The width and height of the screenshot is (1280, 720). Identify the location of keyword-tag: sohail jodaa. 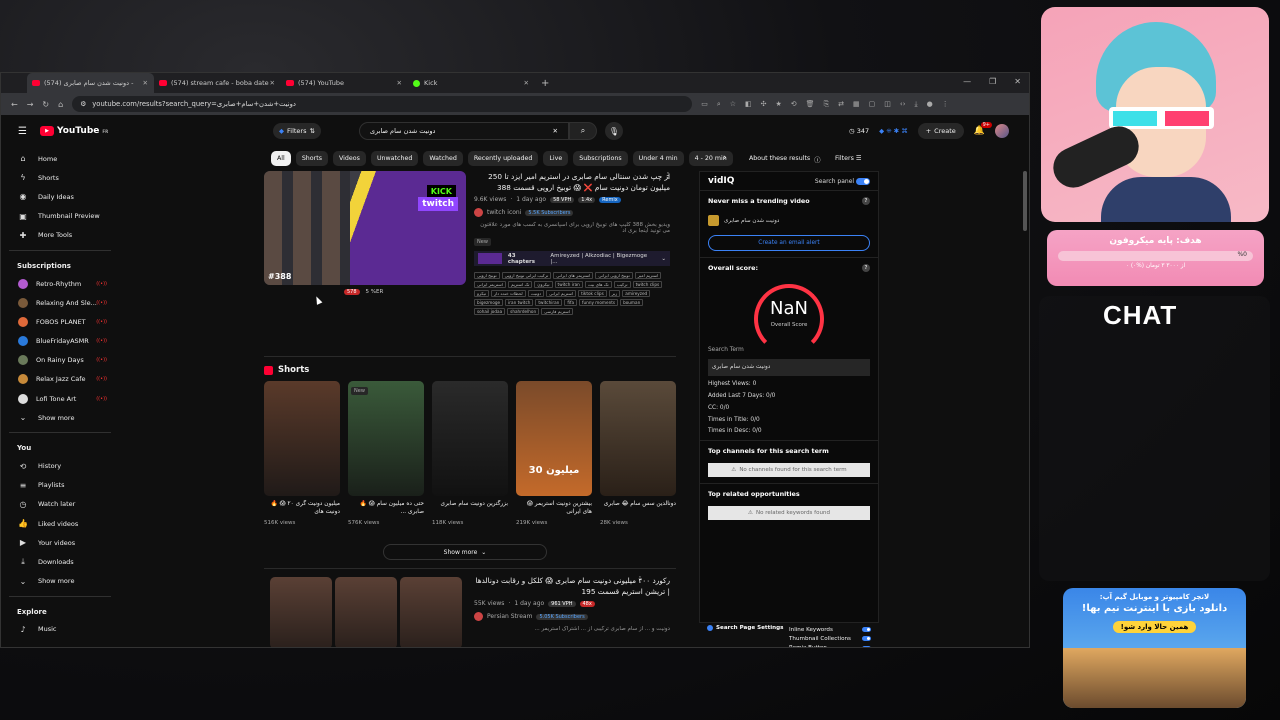
(490, 311).